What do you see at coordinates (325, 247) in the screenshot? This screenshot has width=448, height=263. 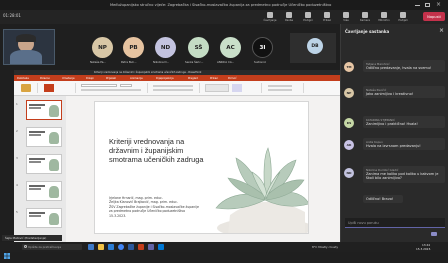 I see `weather-widget: 8°C Mostly cloudy` at bounding box center [325, 247].